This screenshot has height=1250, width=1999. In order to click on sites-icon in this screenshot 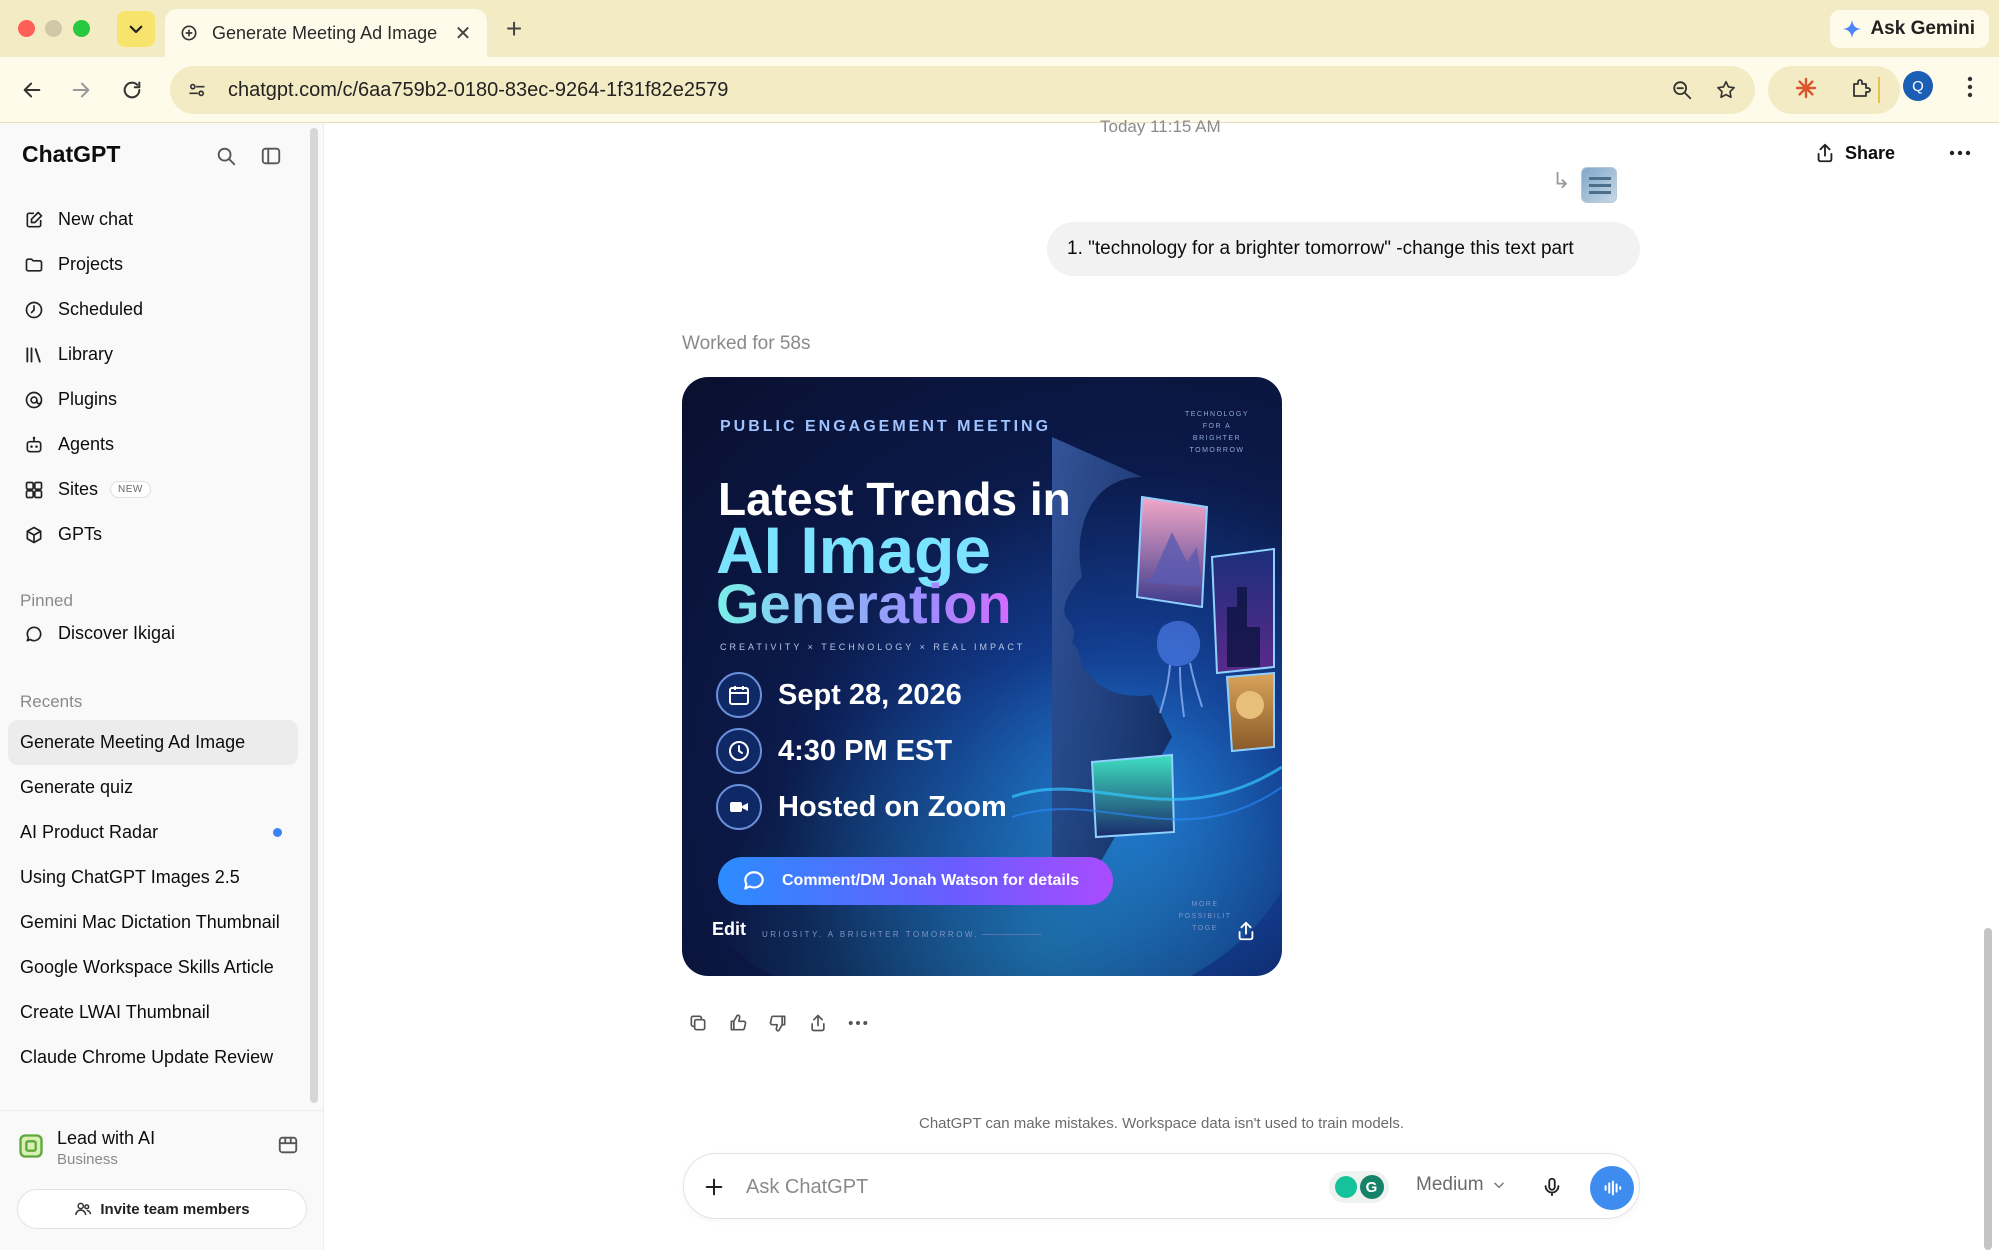, I will do `click(34, 490)`.